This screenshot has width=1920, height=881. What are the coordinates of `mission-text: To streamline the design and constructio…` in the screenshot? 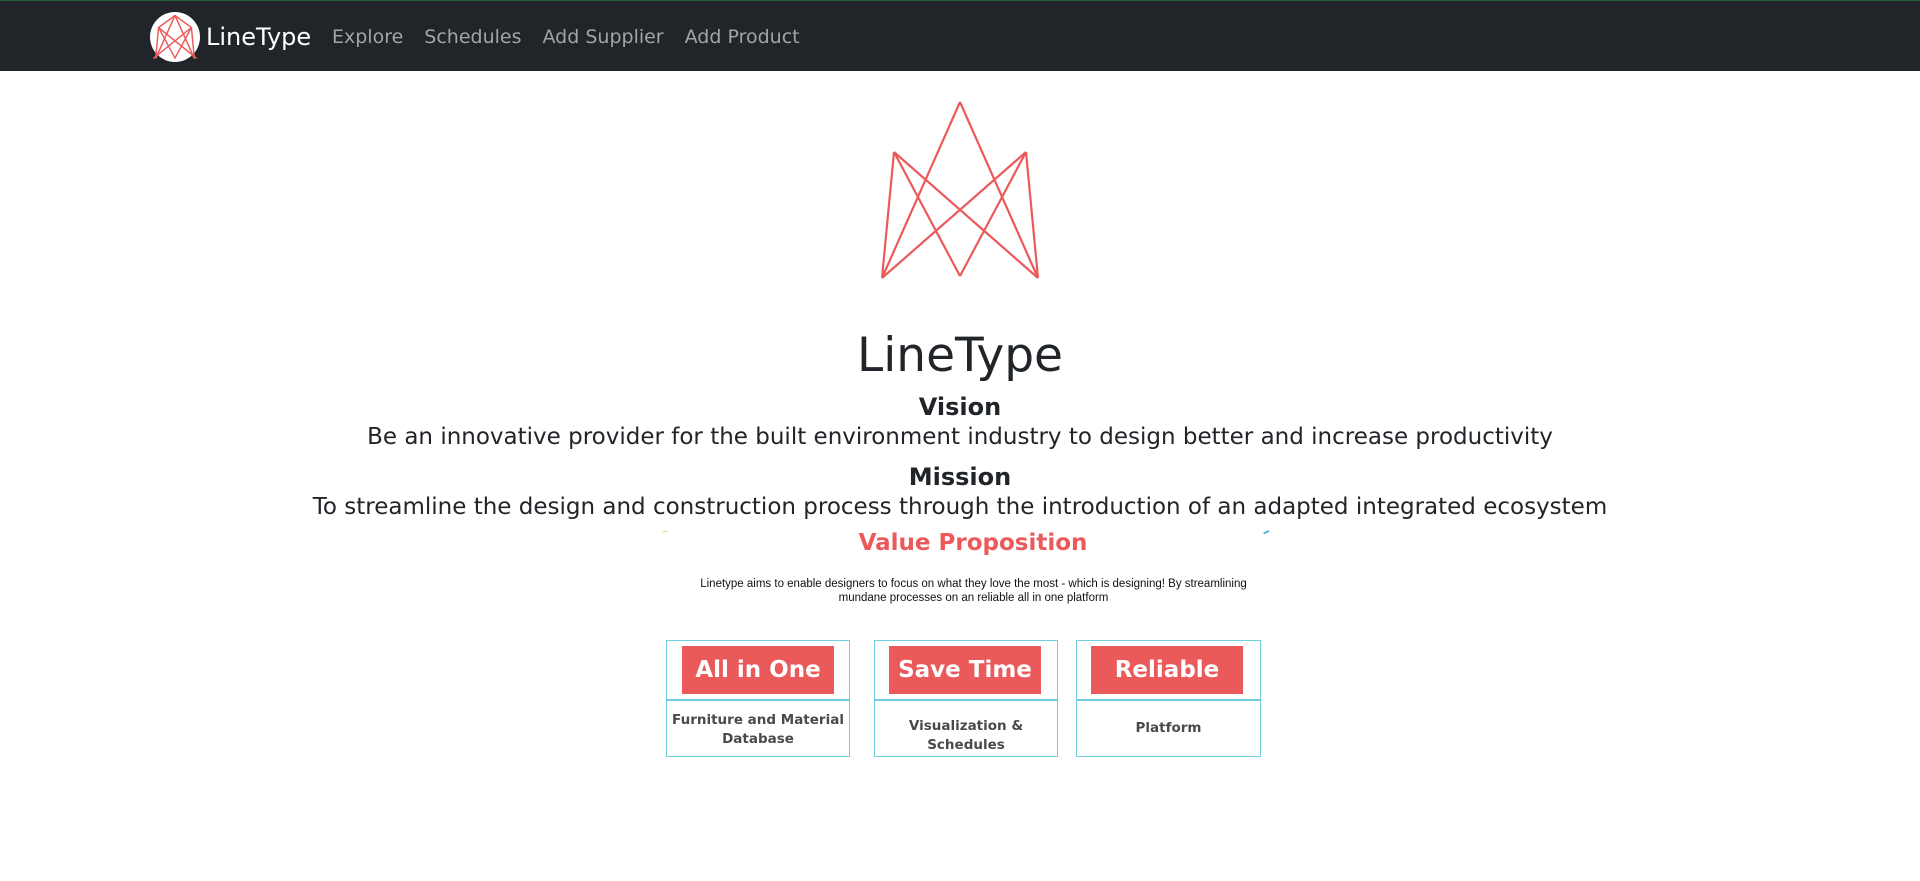 It's located at (960, 507).